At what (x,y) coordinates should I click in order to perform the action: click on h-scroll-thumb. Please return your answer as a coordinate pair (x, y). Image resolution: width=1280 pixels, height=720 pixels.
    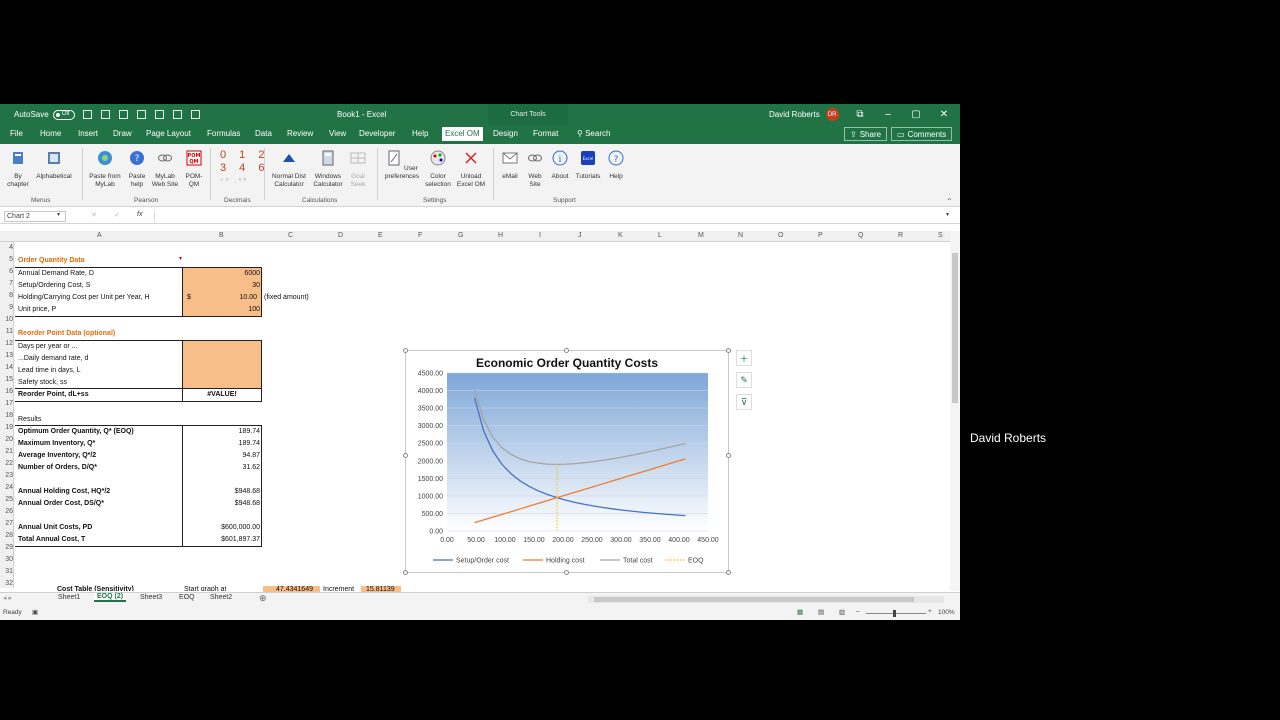
    Looking at the image, I should click on (754, 599).